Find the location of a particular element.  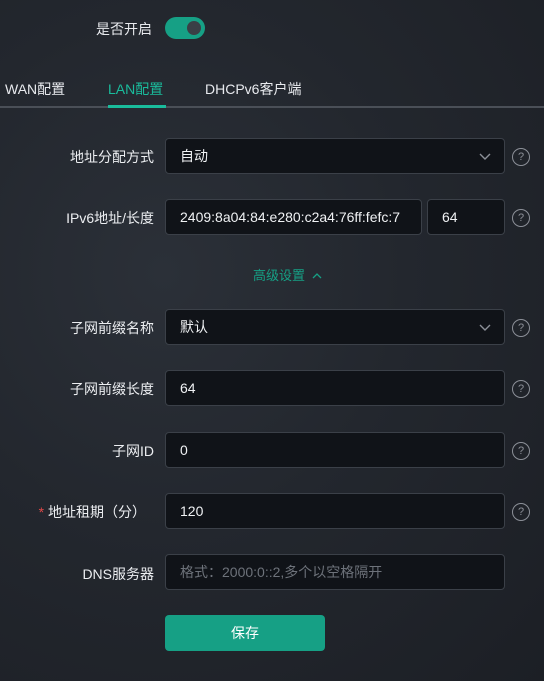

dns-server-label: DNS服务器 is located at coordinates (118, 574).